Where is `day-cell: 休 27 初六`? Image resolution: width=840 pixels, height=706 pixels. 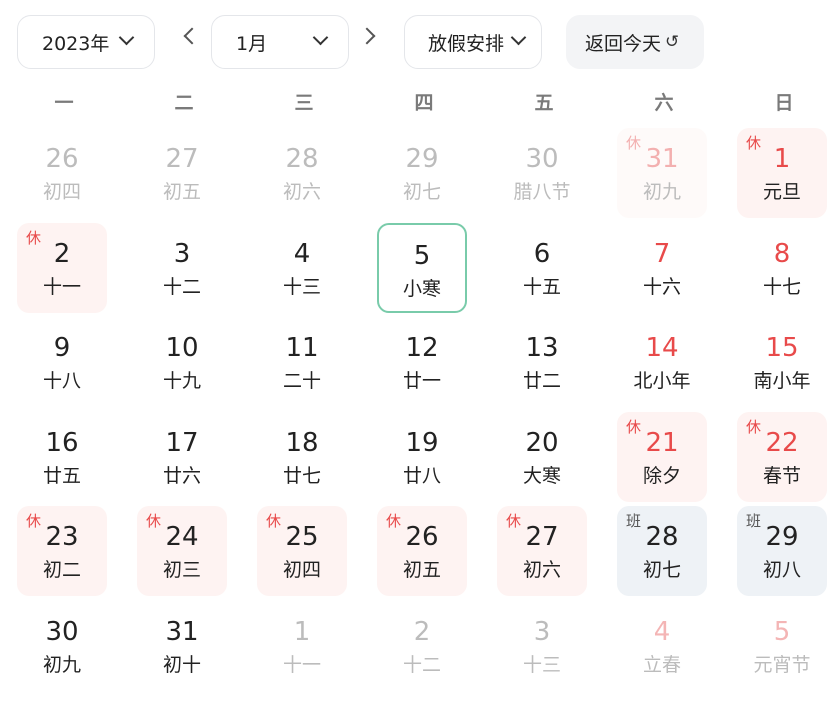
day-cell: 休 27 初六 is located at coordinates (542, 551).